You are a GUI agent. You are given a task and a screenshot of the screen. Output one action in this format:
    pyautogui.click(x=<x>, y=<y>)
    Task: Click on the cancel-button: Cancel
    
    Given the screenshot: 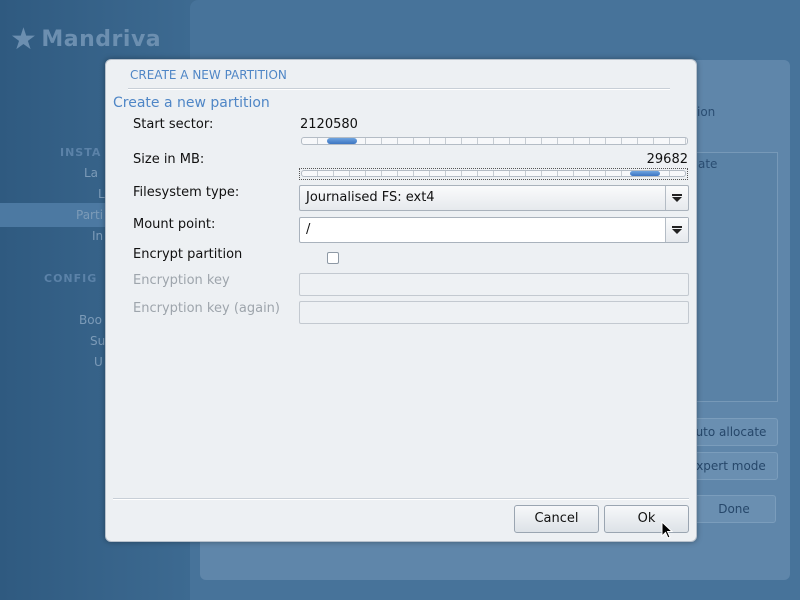 What is the action you would take?
    pyautogui.click(x=556, y=519)
    